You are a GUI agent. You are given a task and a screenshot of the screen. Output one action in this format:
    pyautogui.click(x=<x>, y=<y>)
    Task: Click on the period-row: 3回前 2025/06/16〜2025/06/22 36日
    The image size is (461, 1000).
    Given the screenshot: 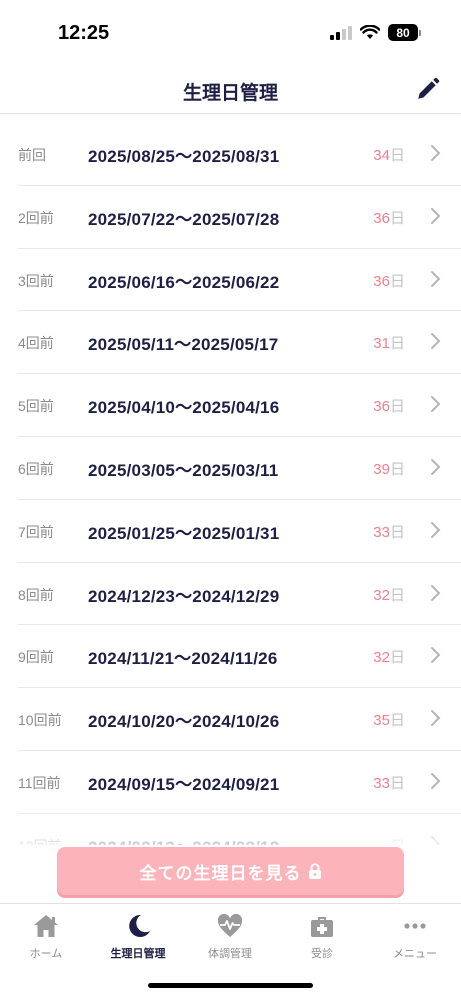 What is the action you would take?
    pyautogui.click(x=239, y=280)
    